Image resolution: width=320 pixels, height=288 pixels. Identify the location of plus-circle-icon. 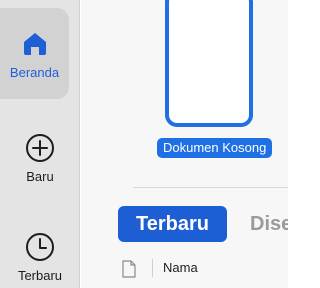
(40, 148).